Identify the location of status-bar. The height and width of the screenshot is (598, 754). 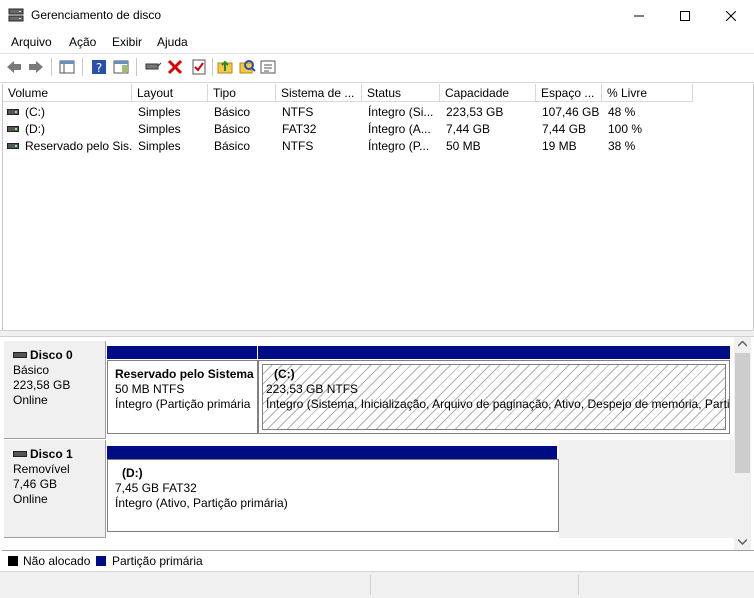
(377, 584).